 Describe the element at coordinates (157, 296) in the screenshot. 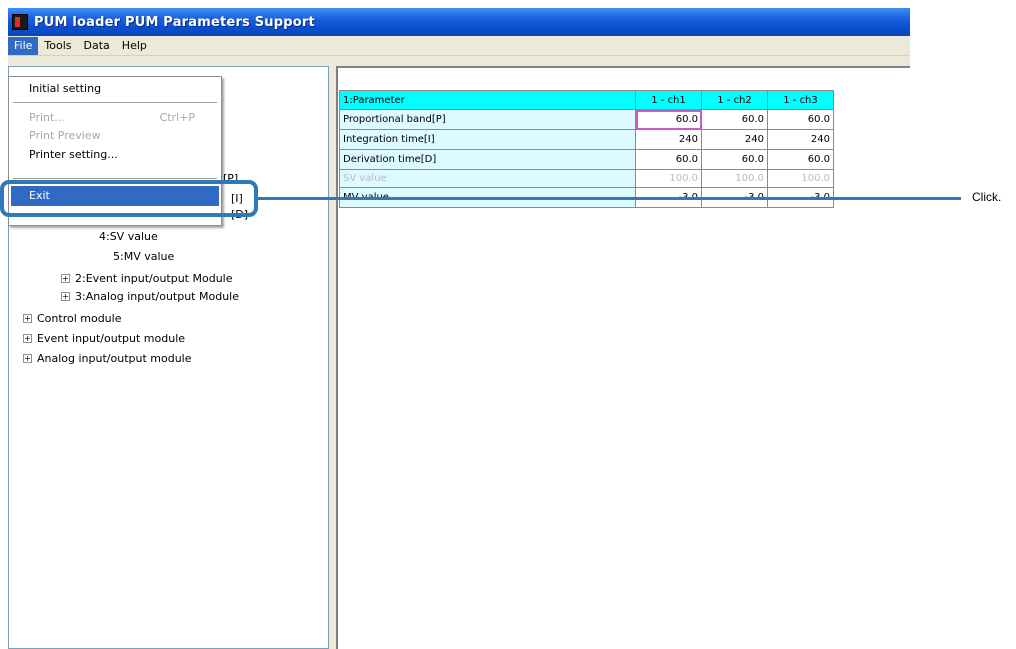

I see `tree-label: 3:Analog input/output Module` at that location.